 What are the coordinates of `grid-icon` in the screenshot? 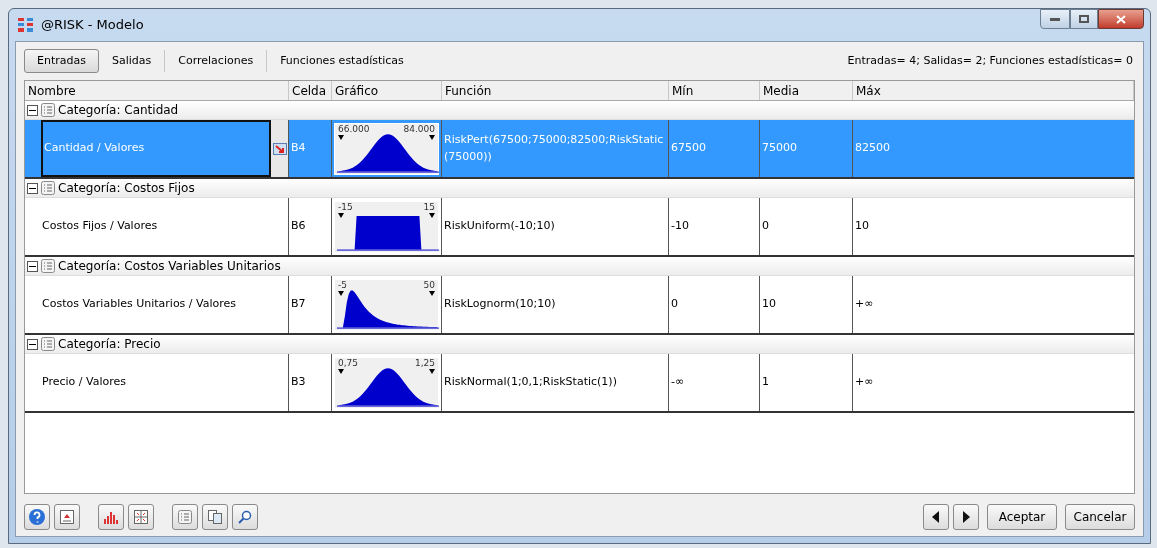 It's located at (141, 517).